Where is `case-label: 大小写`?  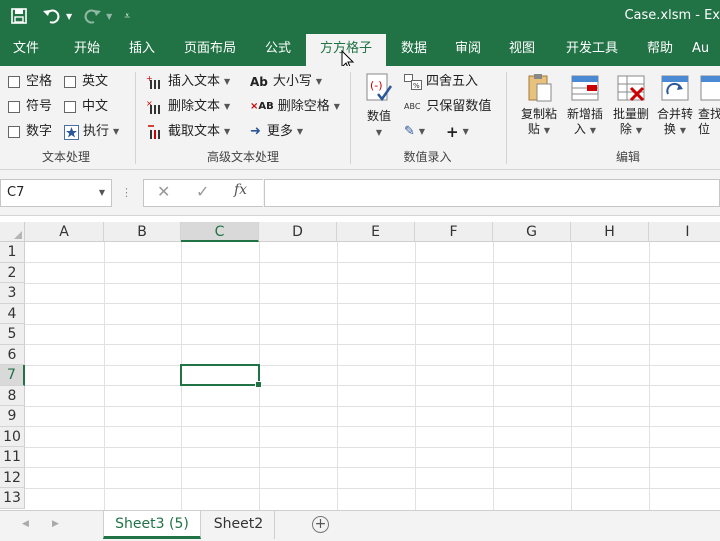 case-label: 大小写 is located at coordinates (292, 81).